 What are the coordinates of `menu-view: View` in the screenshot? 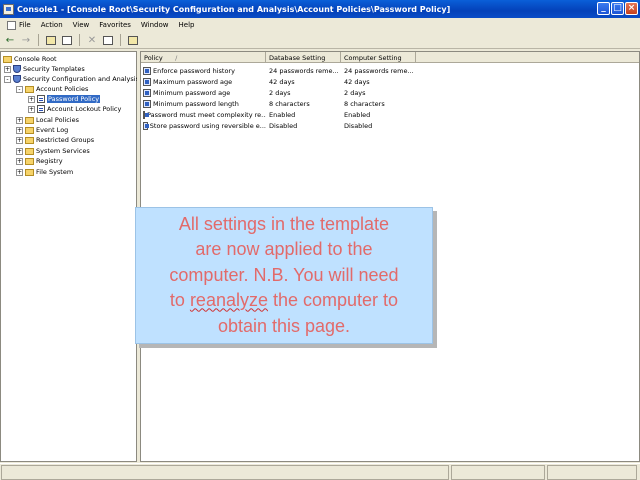 It's located at (81, 25).